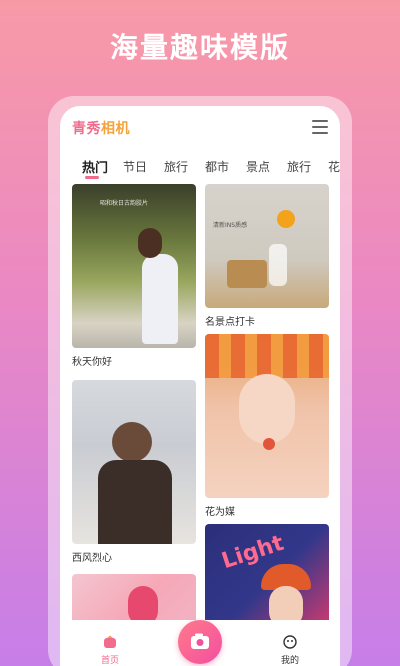  What do you see at coordinates (290, 650) in the screenshot?
I see `nav-me: 我的` at bounding box center [290, 650].